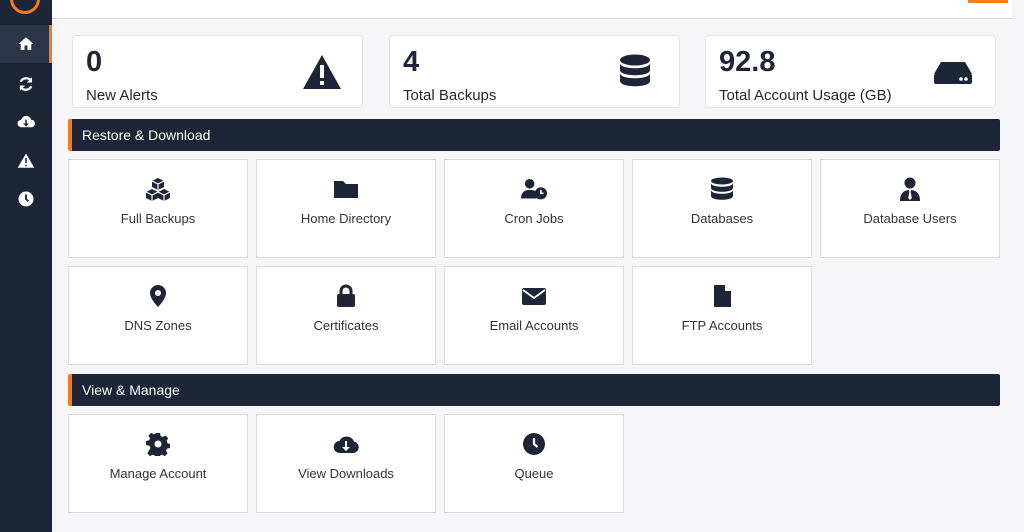 The width and height of the screenshot is (1024, 532). I want to click on nav-queue, so click(26, 199).